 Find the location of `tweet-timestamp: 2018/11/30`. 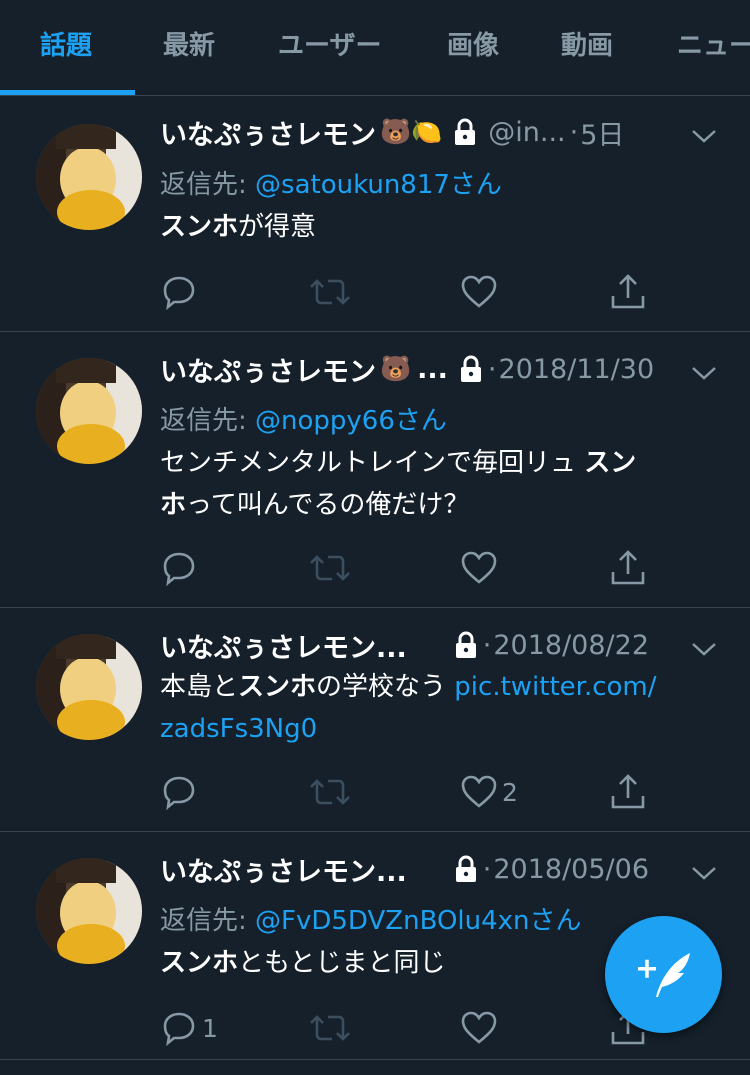

tweet-timestamp: 2018/11/30 is located at coordinates (577, 369).